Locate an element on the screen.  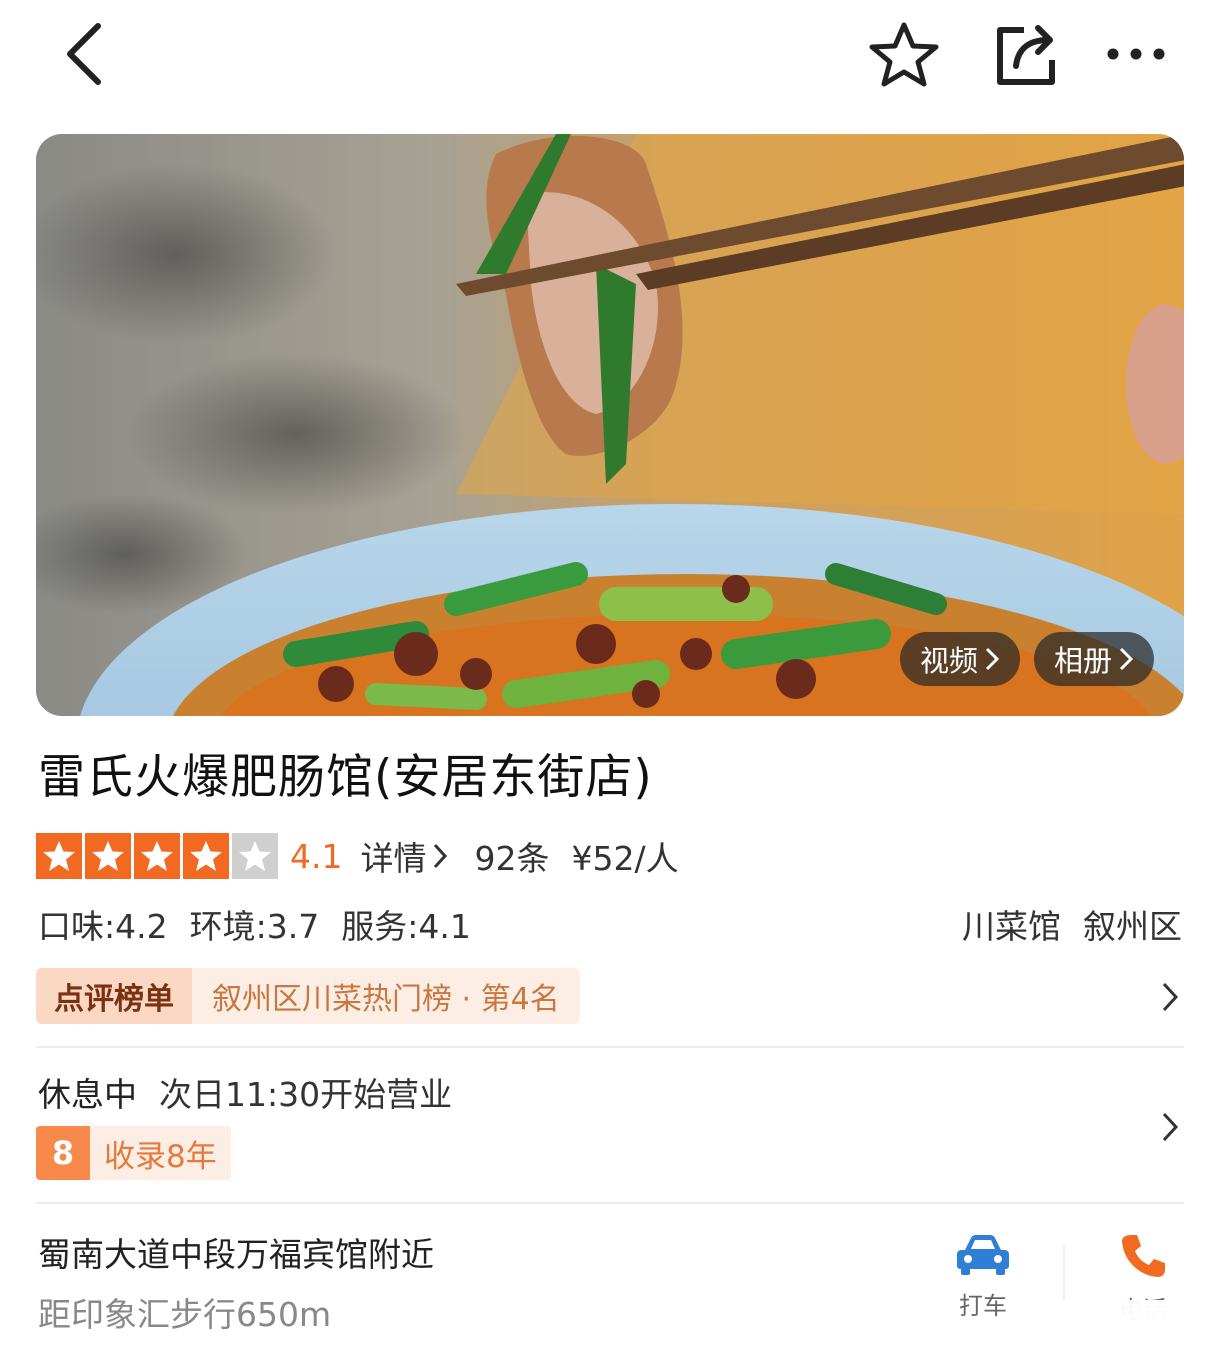
star-outline-icon is located at coordinates (904, 54).